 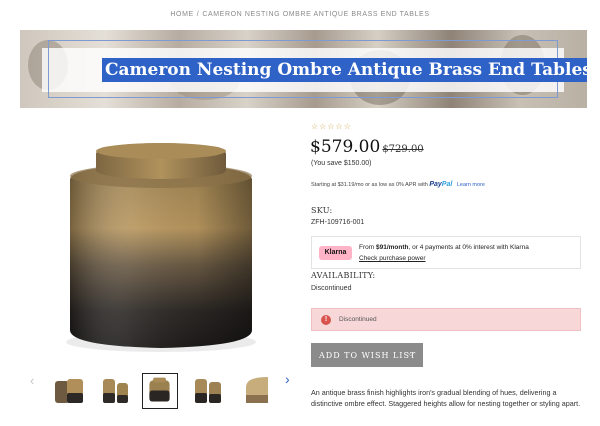 I want to click on availability-label: AVAILABILITY:, so click(x=343, y=275).